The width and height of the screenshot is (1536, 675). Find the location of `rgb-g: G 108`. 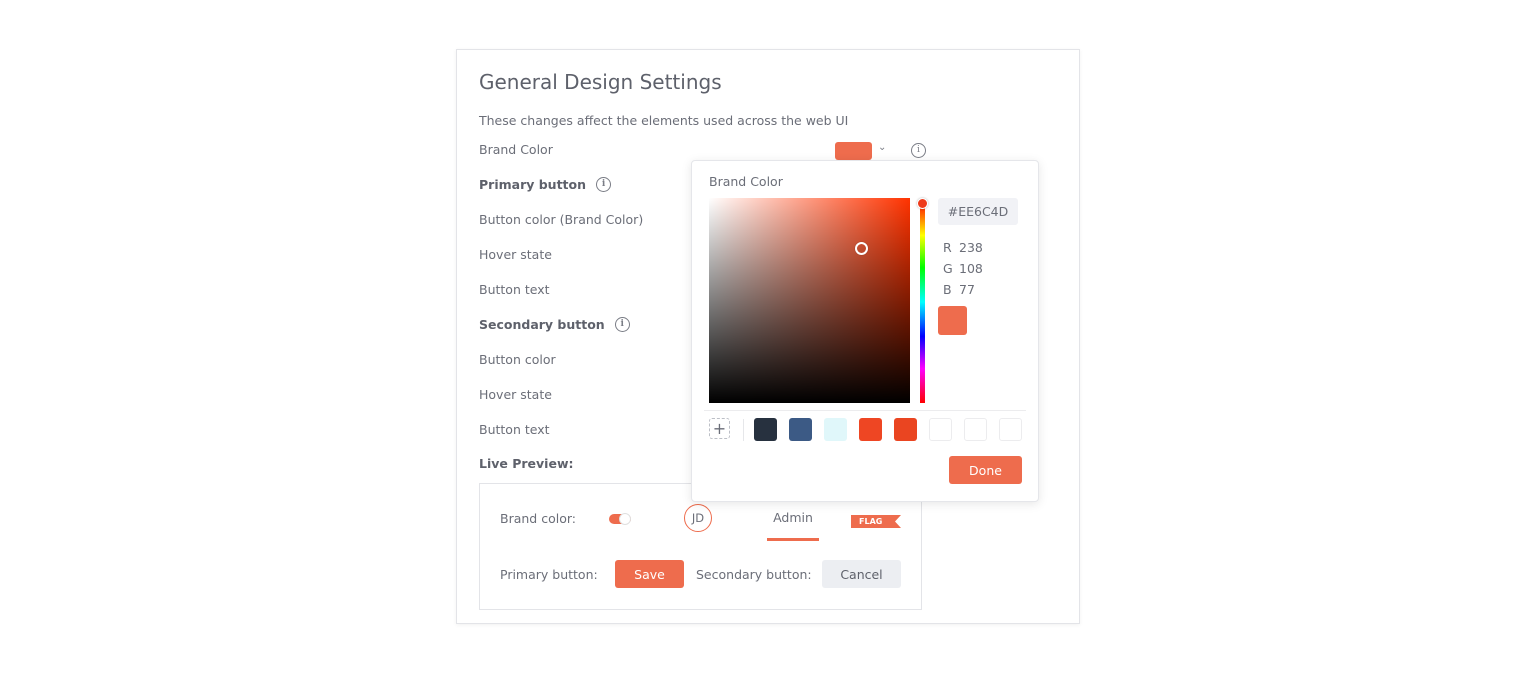

rgb-g: G 108 is located at coordinates (963, 268).